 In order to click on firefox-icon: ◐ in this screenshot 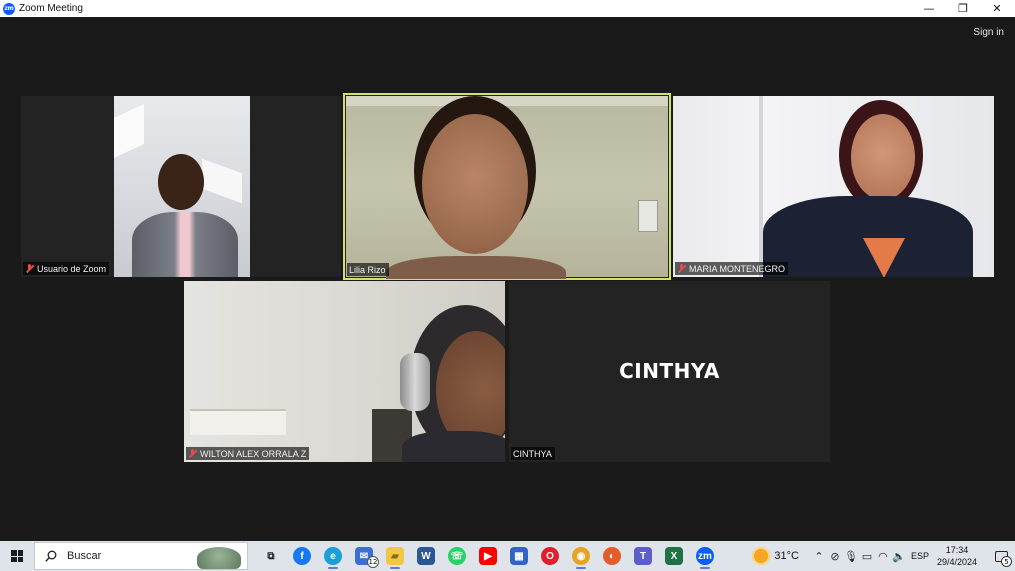, I will do `click(612, 556)`.